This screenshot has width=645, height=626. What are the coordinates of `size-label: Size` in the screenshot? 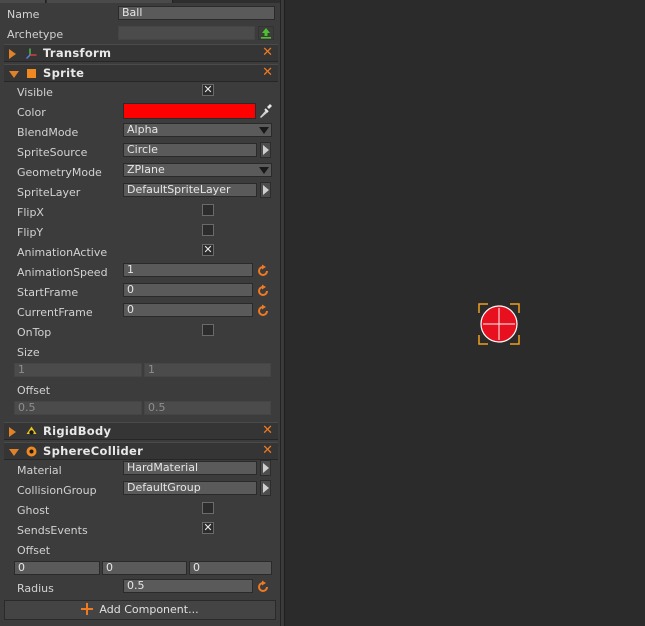 It's located at (28, 352).